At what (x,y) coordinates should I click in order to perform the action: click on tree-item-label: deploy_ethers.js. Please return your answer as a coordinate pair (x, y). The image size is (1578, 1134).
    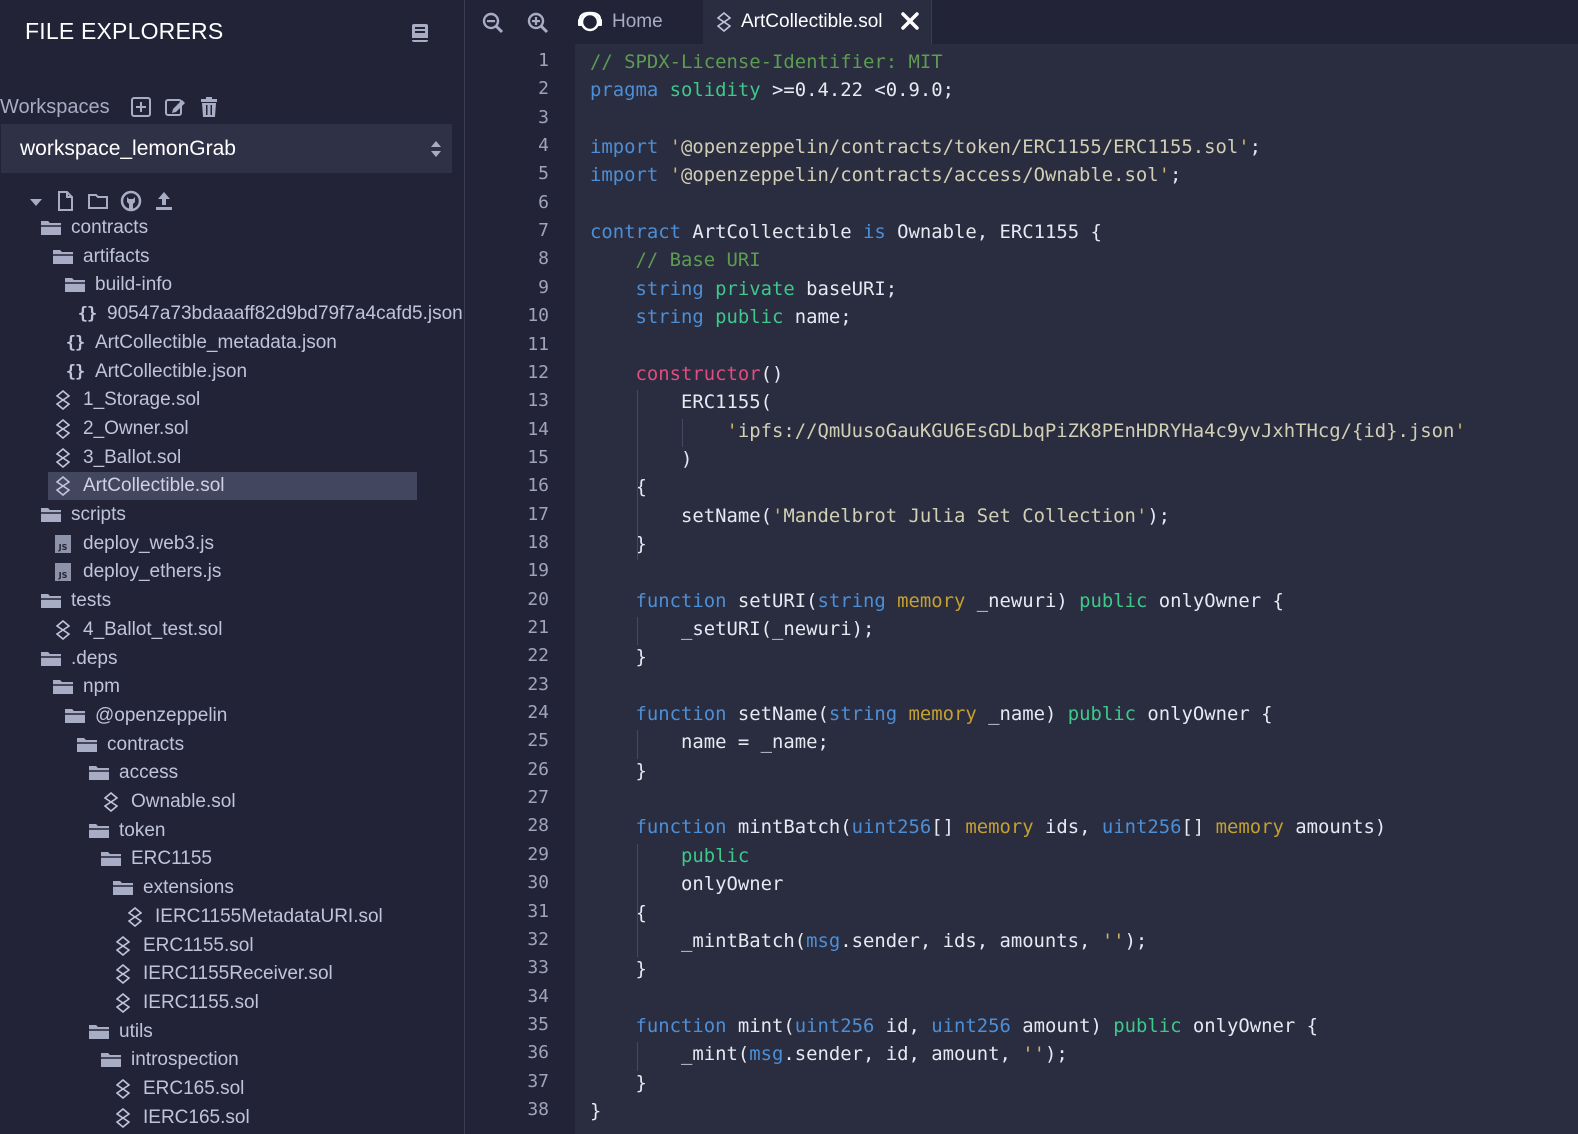
    Looking at the image, I should click on (152, 572).